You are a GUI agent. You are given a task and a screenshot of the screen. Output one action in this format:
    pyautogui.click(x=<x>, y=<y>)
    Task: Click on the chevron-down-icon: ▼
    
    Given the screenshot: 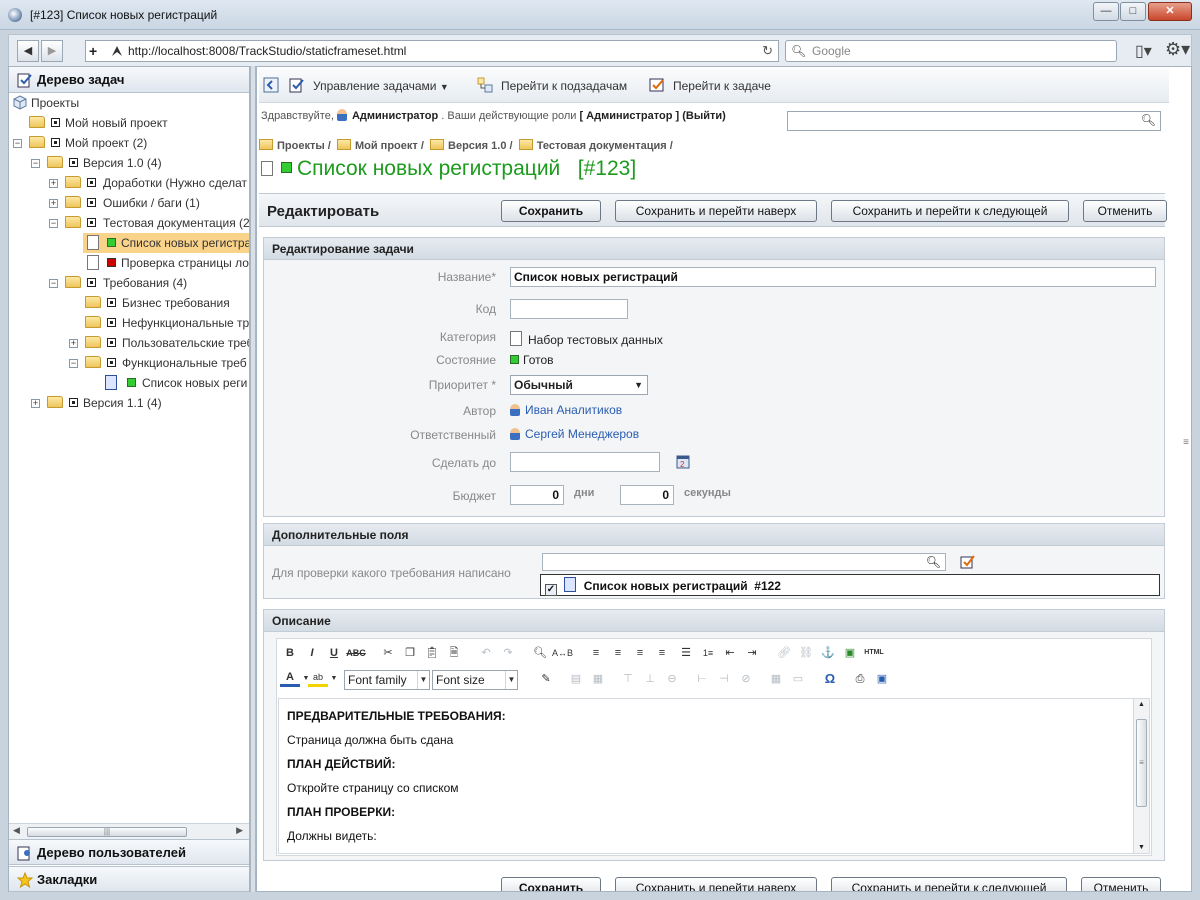 What is the action you would take?
    pyautogui.click(x=334, y=679)
    